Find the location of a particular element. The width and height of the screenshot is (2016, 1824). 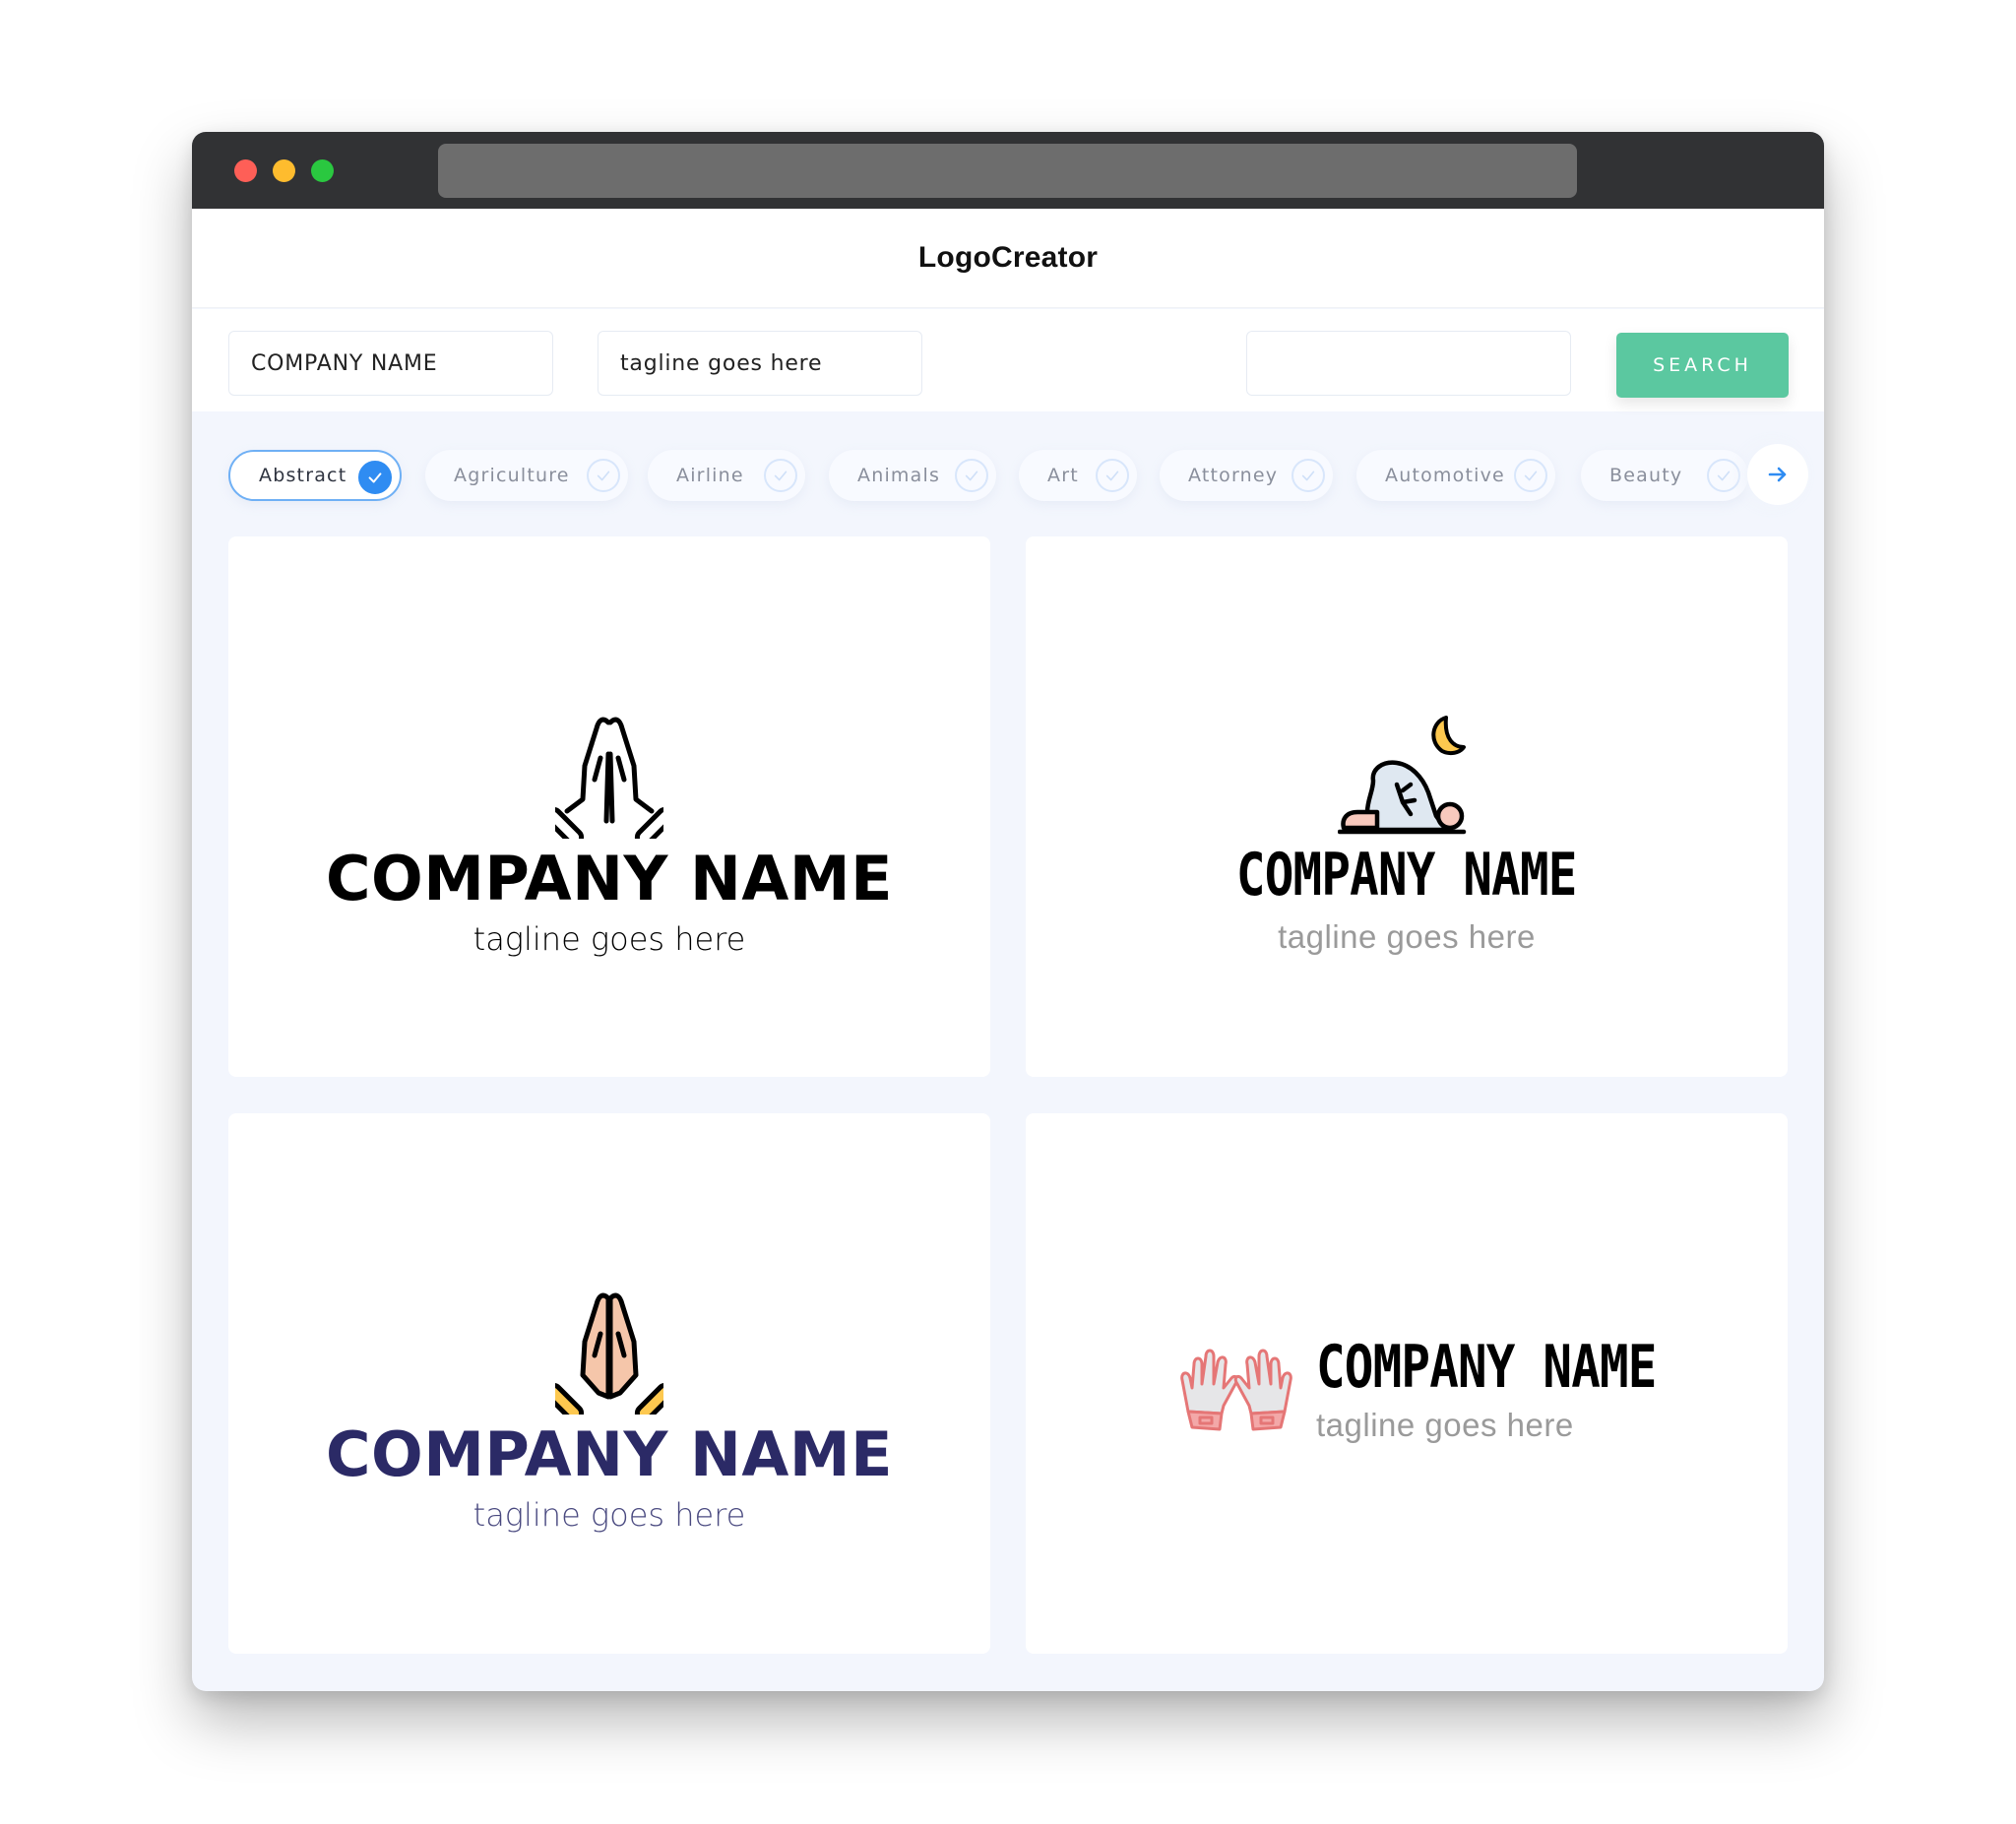

category-label: Abstract is located at coordinates (303, 475).